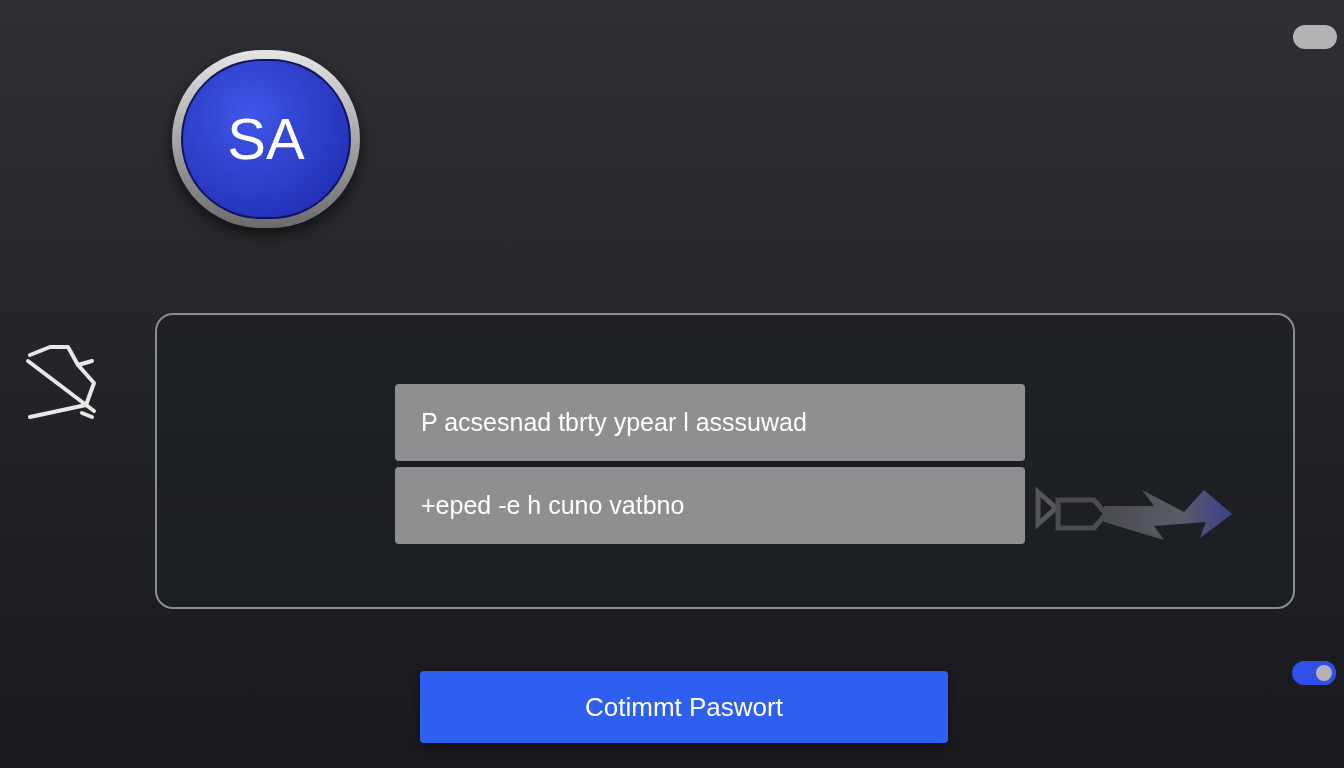  Describe the element at coordinates (684, 707) in the screenshot. I see `submit-button: Cotimmt Paswort` at that location.